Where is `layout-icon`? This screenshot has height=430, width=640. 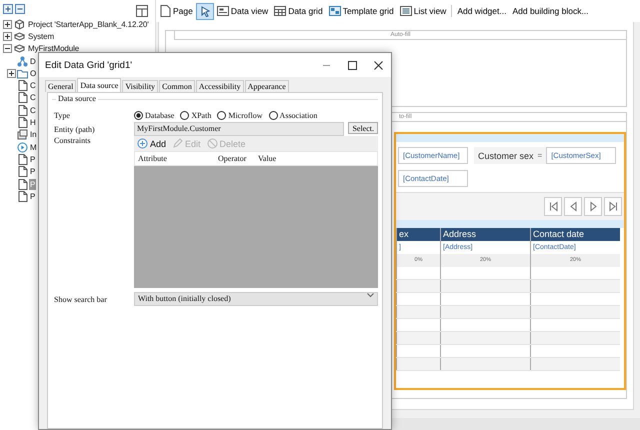
layout-icon is located at coordinates (142, 11).